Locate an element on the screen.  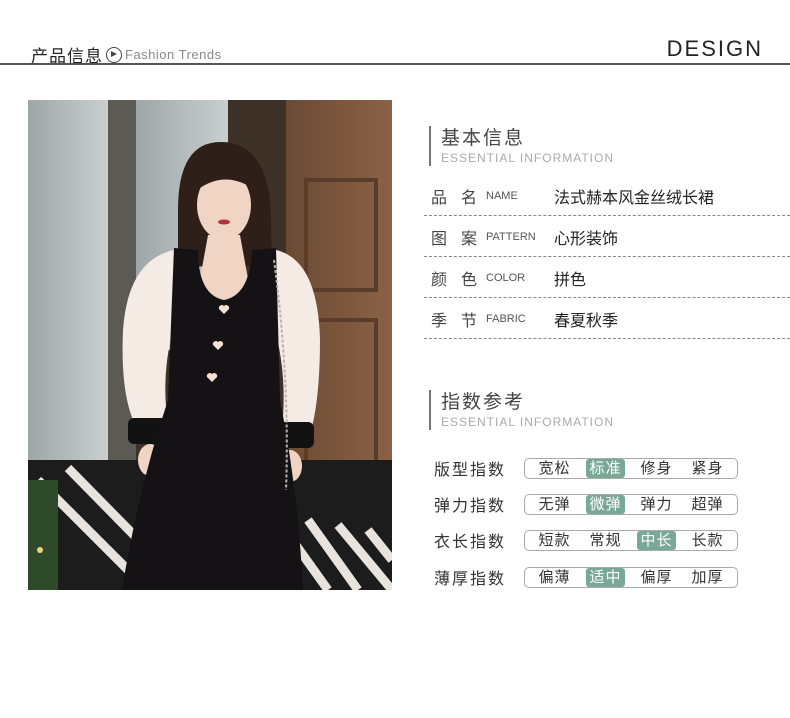
info-value: 拼色 is located at coordinates (570, 279).